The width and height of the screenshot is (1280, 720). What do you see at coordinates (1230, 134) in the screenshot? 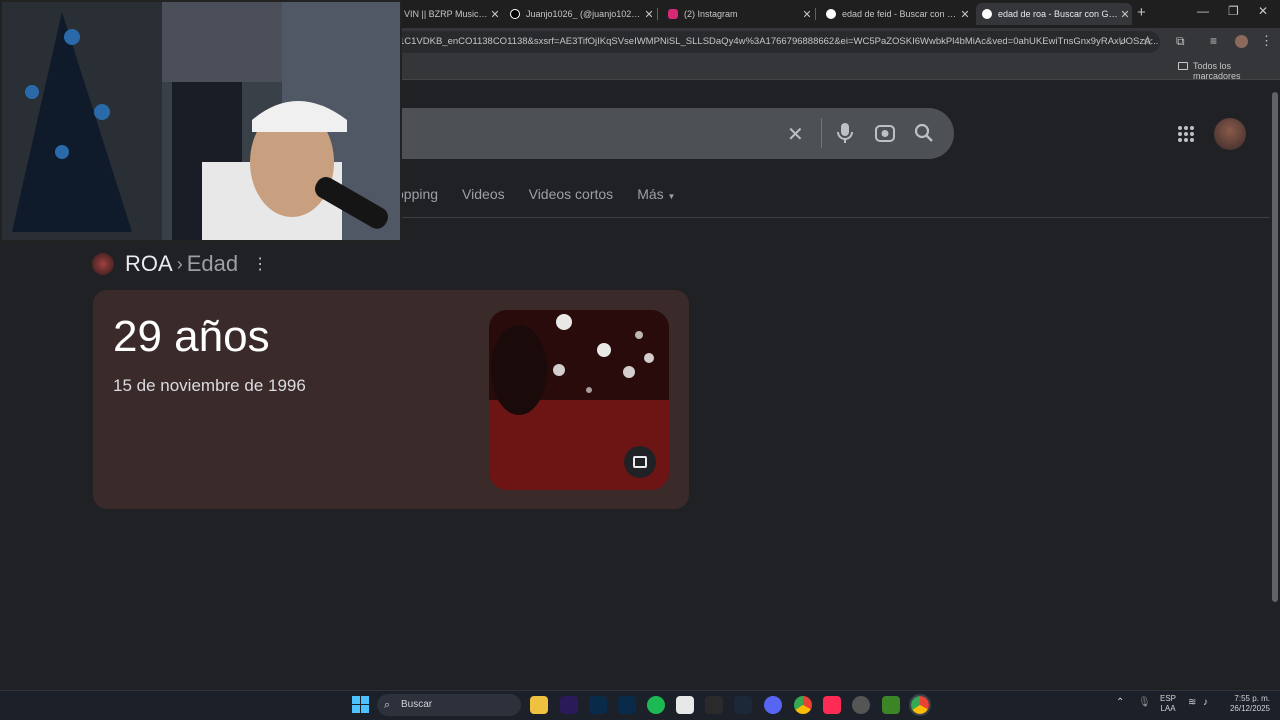
I see `account-avatar` at bounding box center [1230, 134].